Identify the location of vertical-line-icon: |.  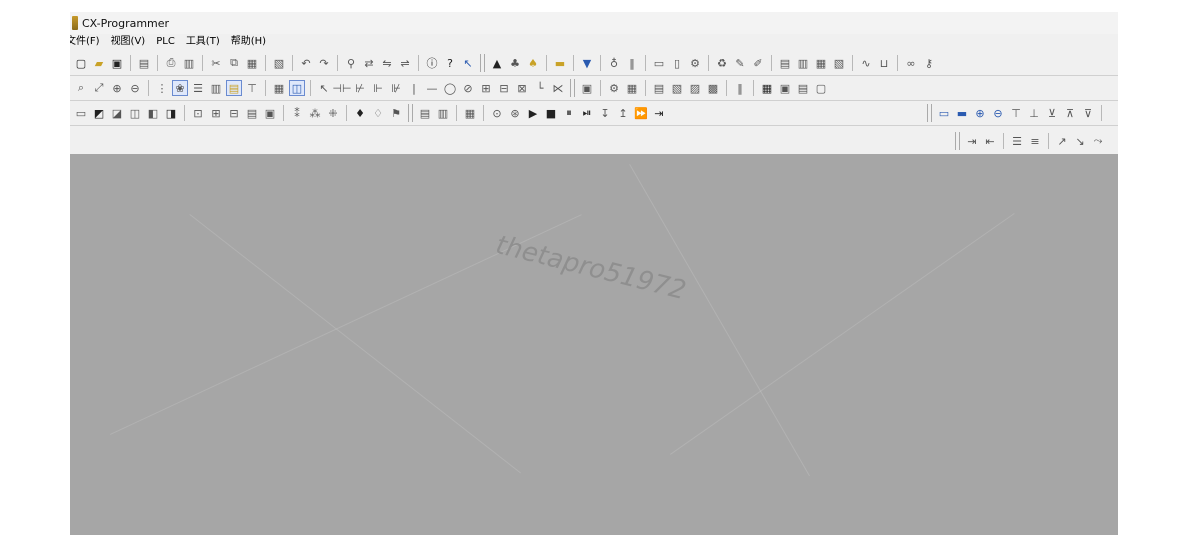
(414, 88).